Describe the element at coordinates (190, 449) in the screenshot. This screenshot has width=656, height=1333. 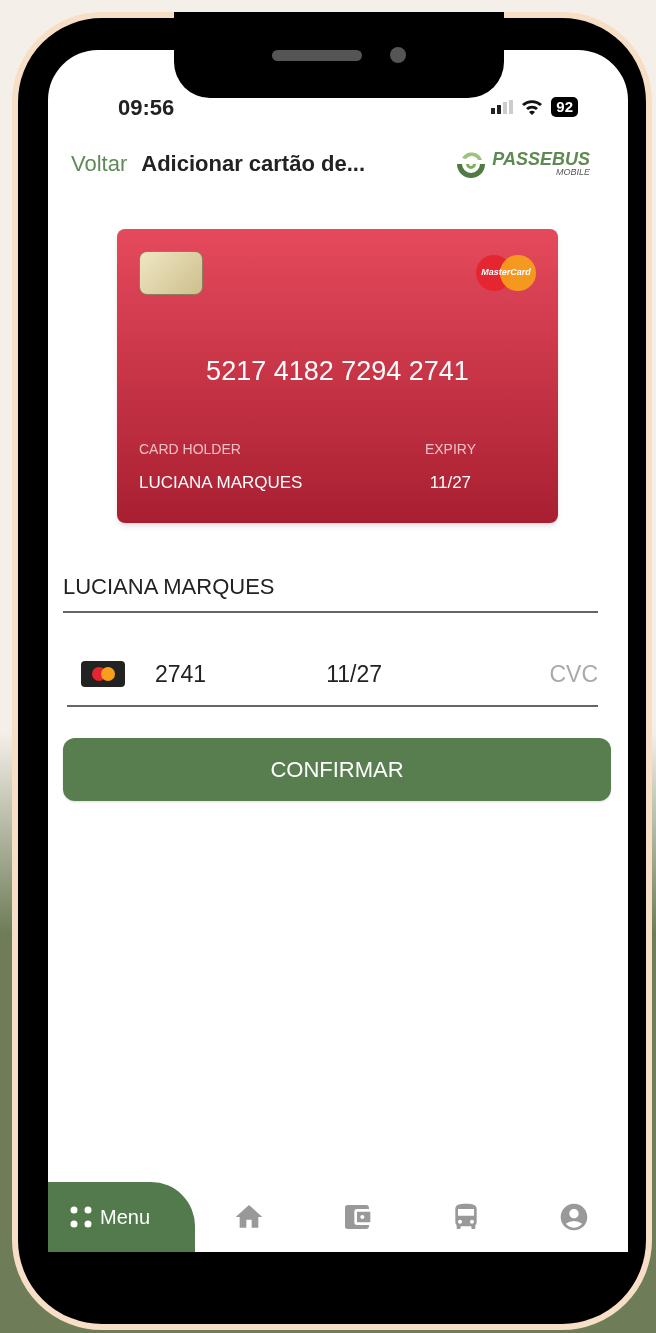
I see `holder-label: CARD HOLDER` at that location.